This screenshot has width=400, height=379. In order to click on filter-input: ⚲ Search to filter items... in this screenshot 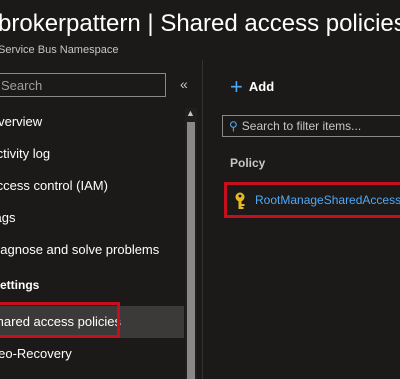, I will do `click(311, 126)`.